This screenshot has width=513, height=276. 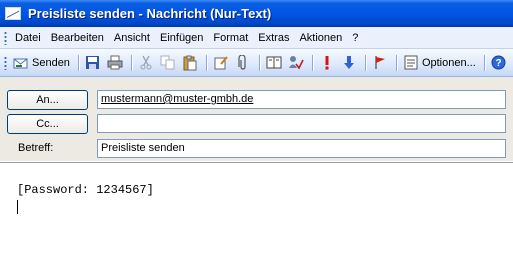 I want to click on cc-field, so click(x=301, y=123).